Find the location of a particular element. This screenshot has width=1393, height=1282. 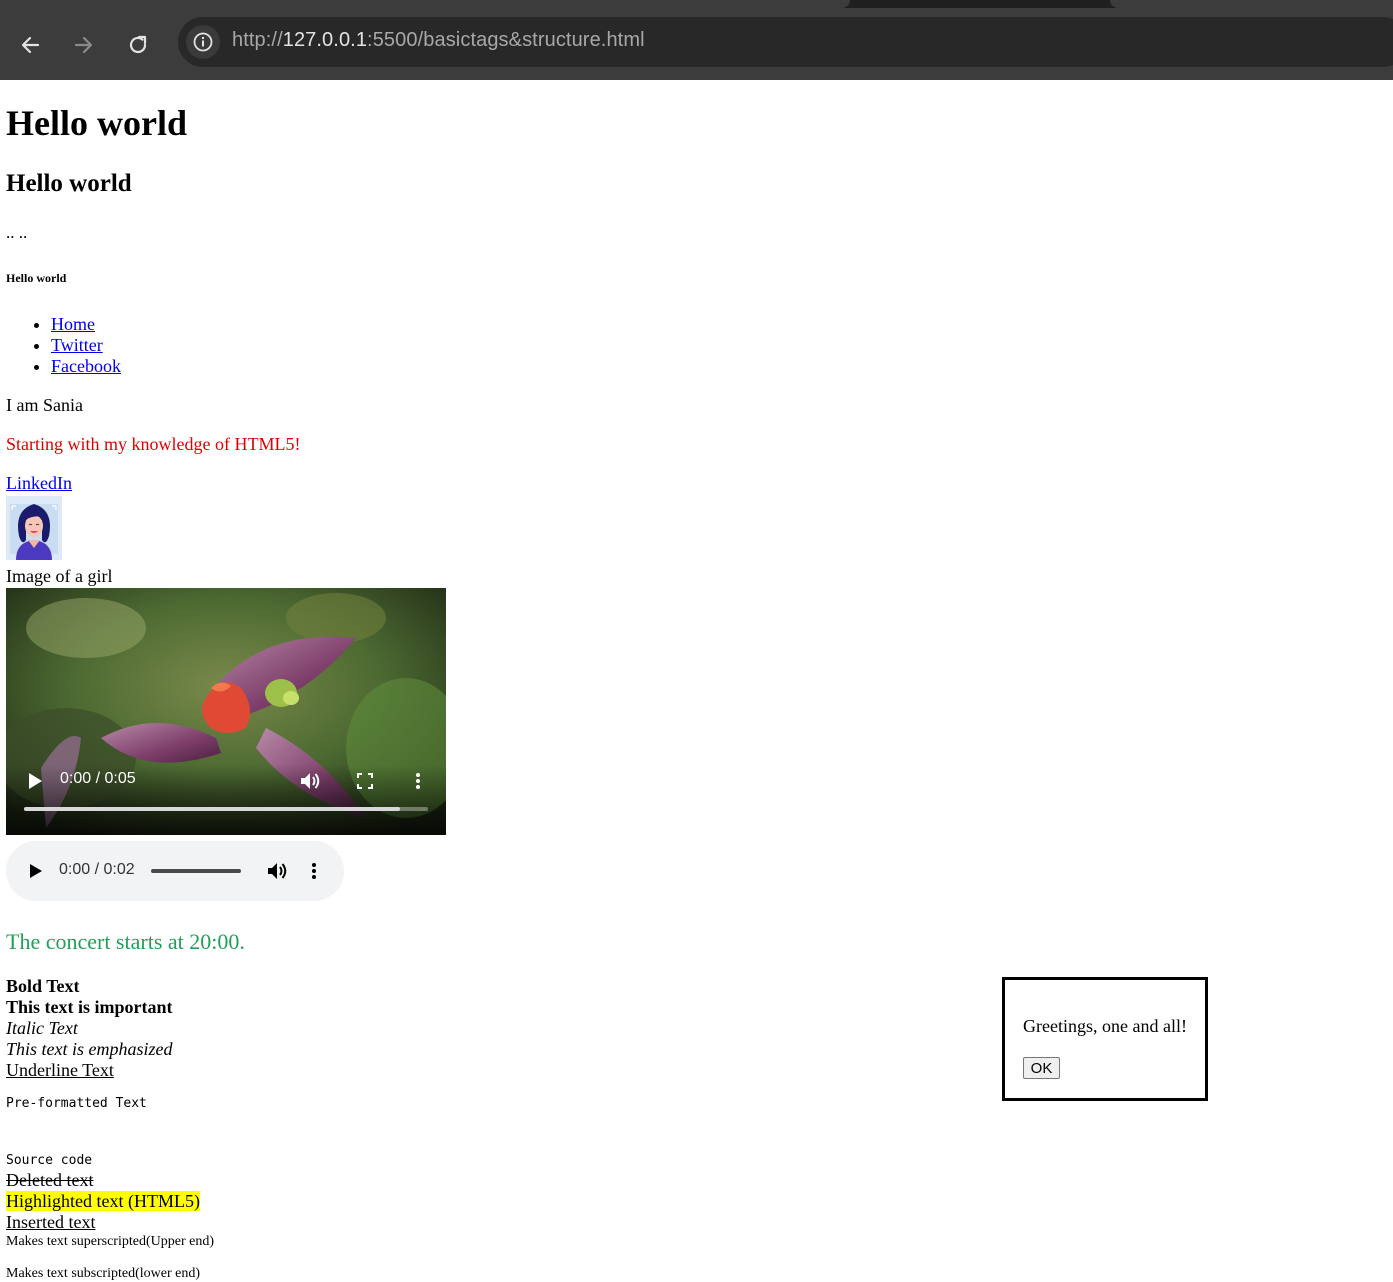

intro-text: I am Sania is located at coordinates (44, 405).